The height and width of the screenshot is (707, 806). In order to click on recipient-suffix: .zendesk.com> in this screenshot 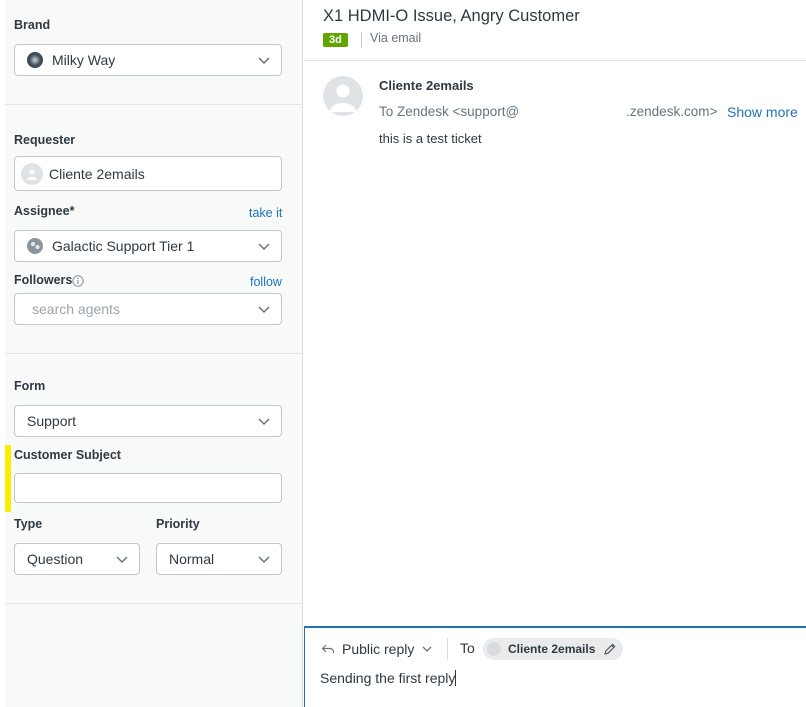, I will do `click(672, 111)`.